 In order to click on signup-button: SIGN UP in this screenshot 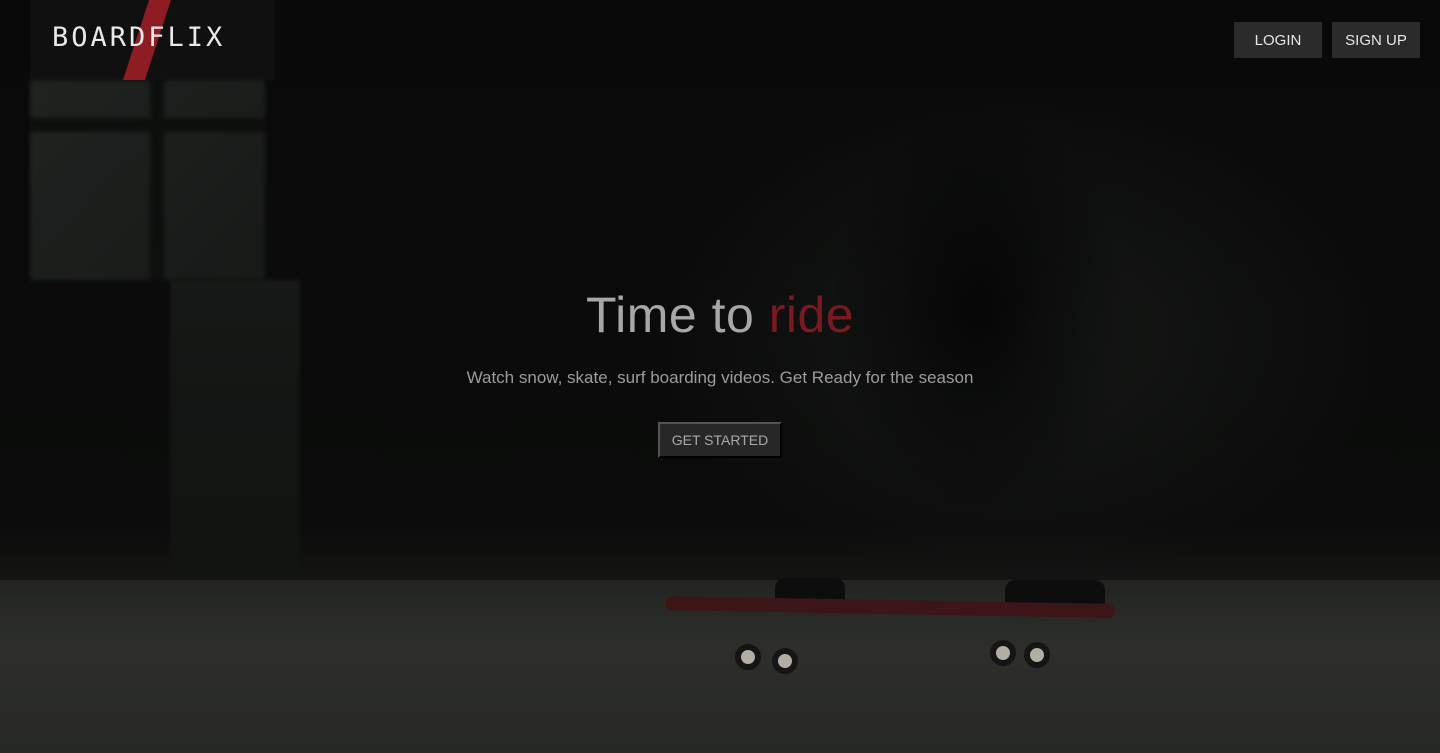, I will do `click(1376, 40)`.